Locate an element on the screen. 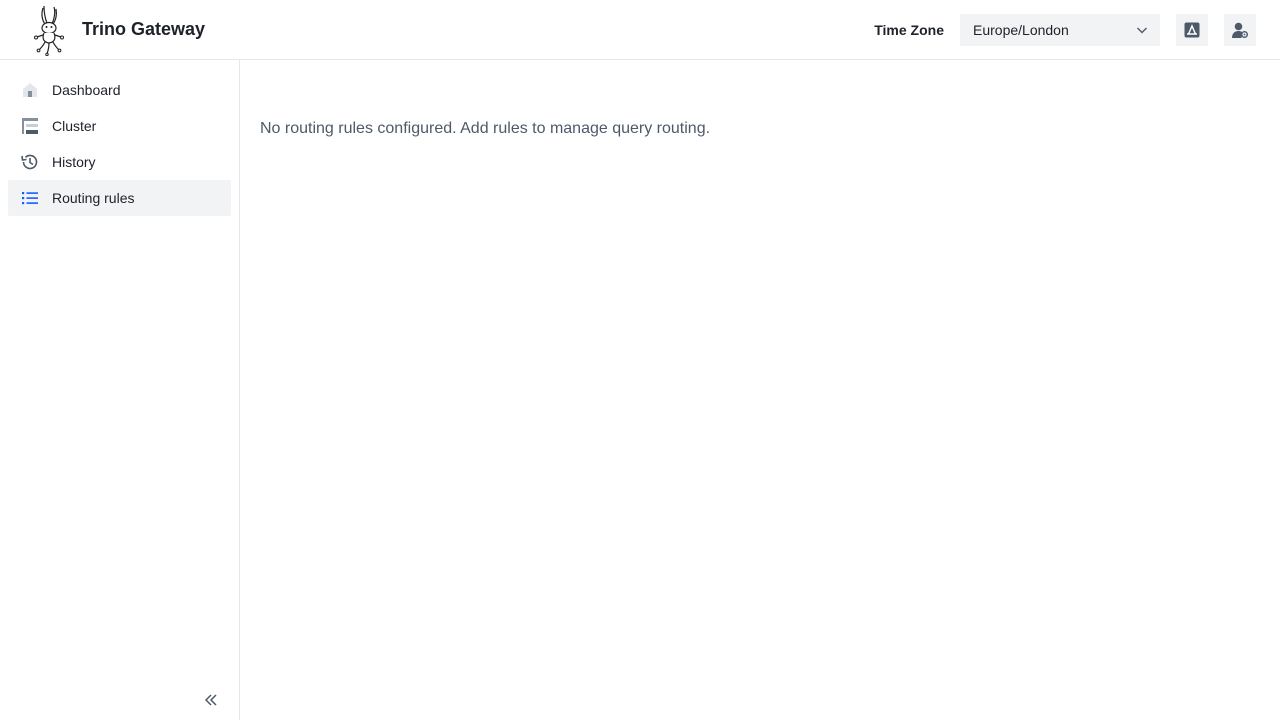 Image resolution: width=1280 pixels, height=720 pixels. timezone-select: Europe/London is located at coordinates (1060, 29).